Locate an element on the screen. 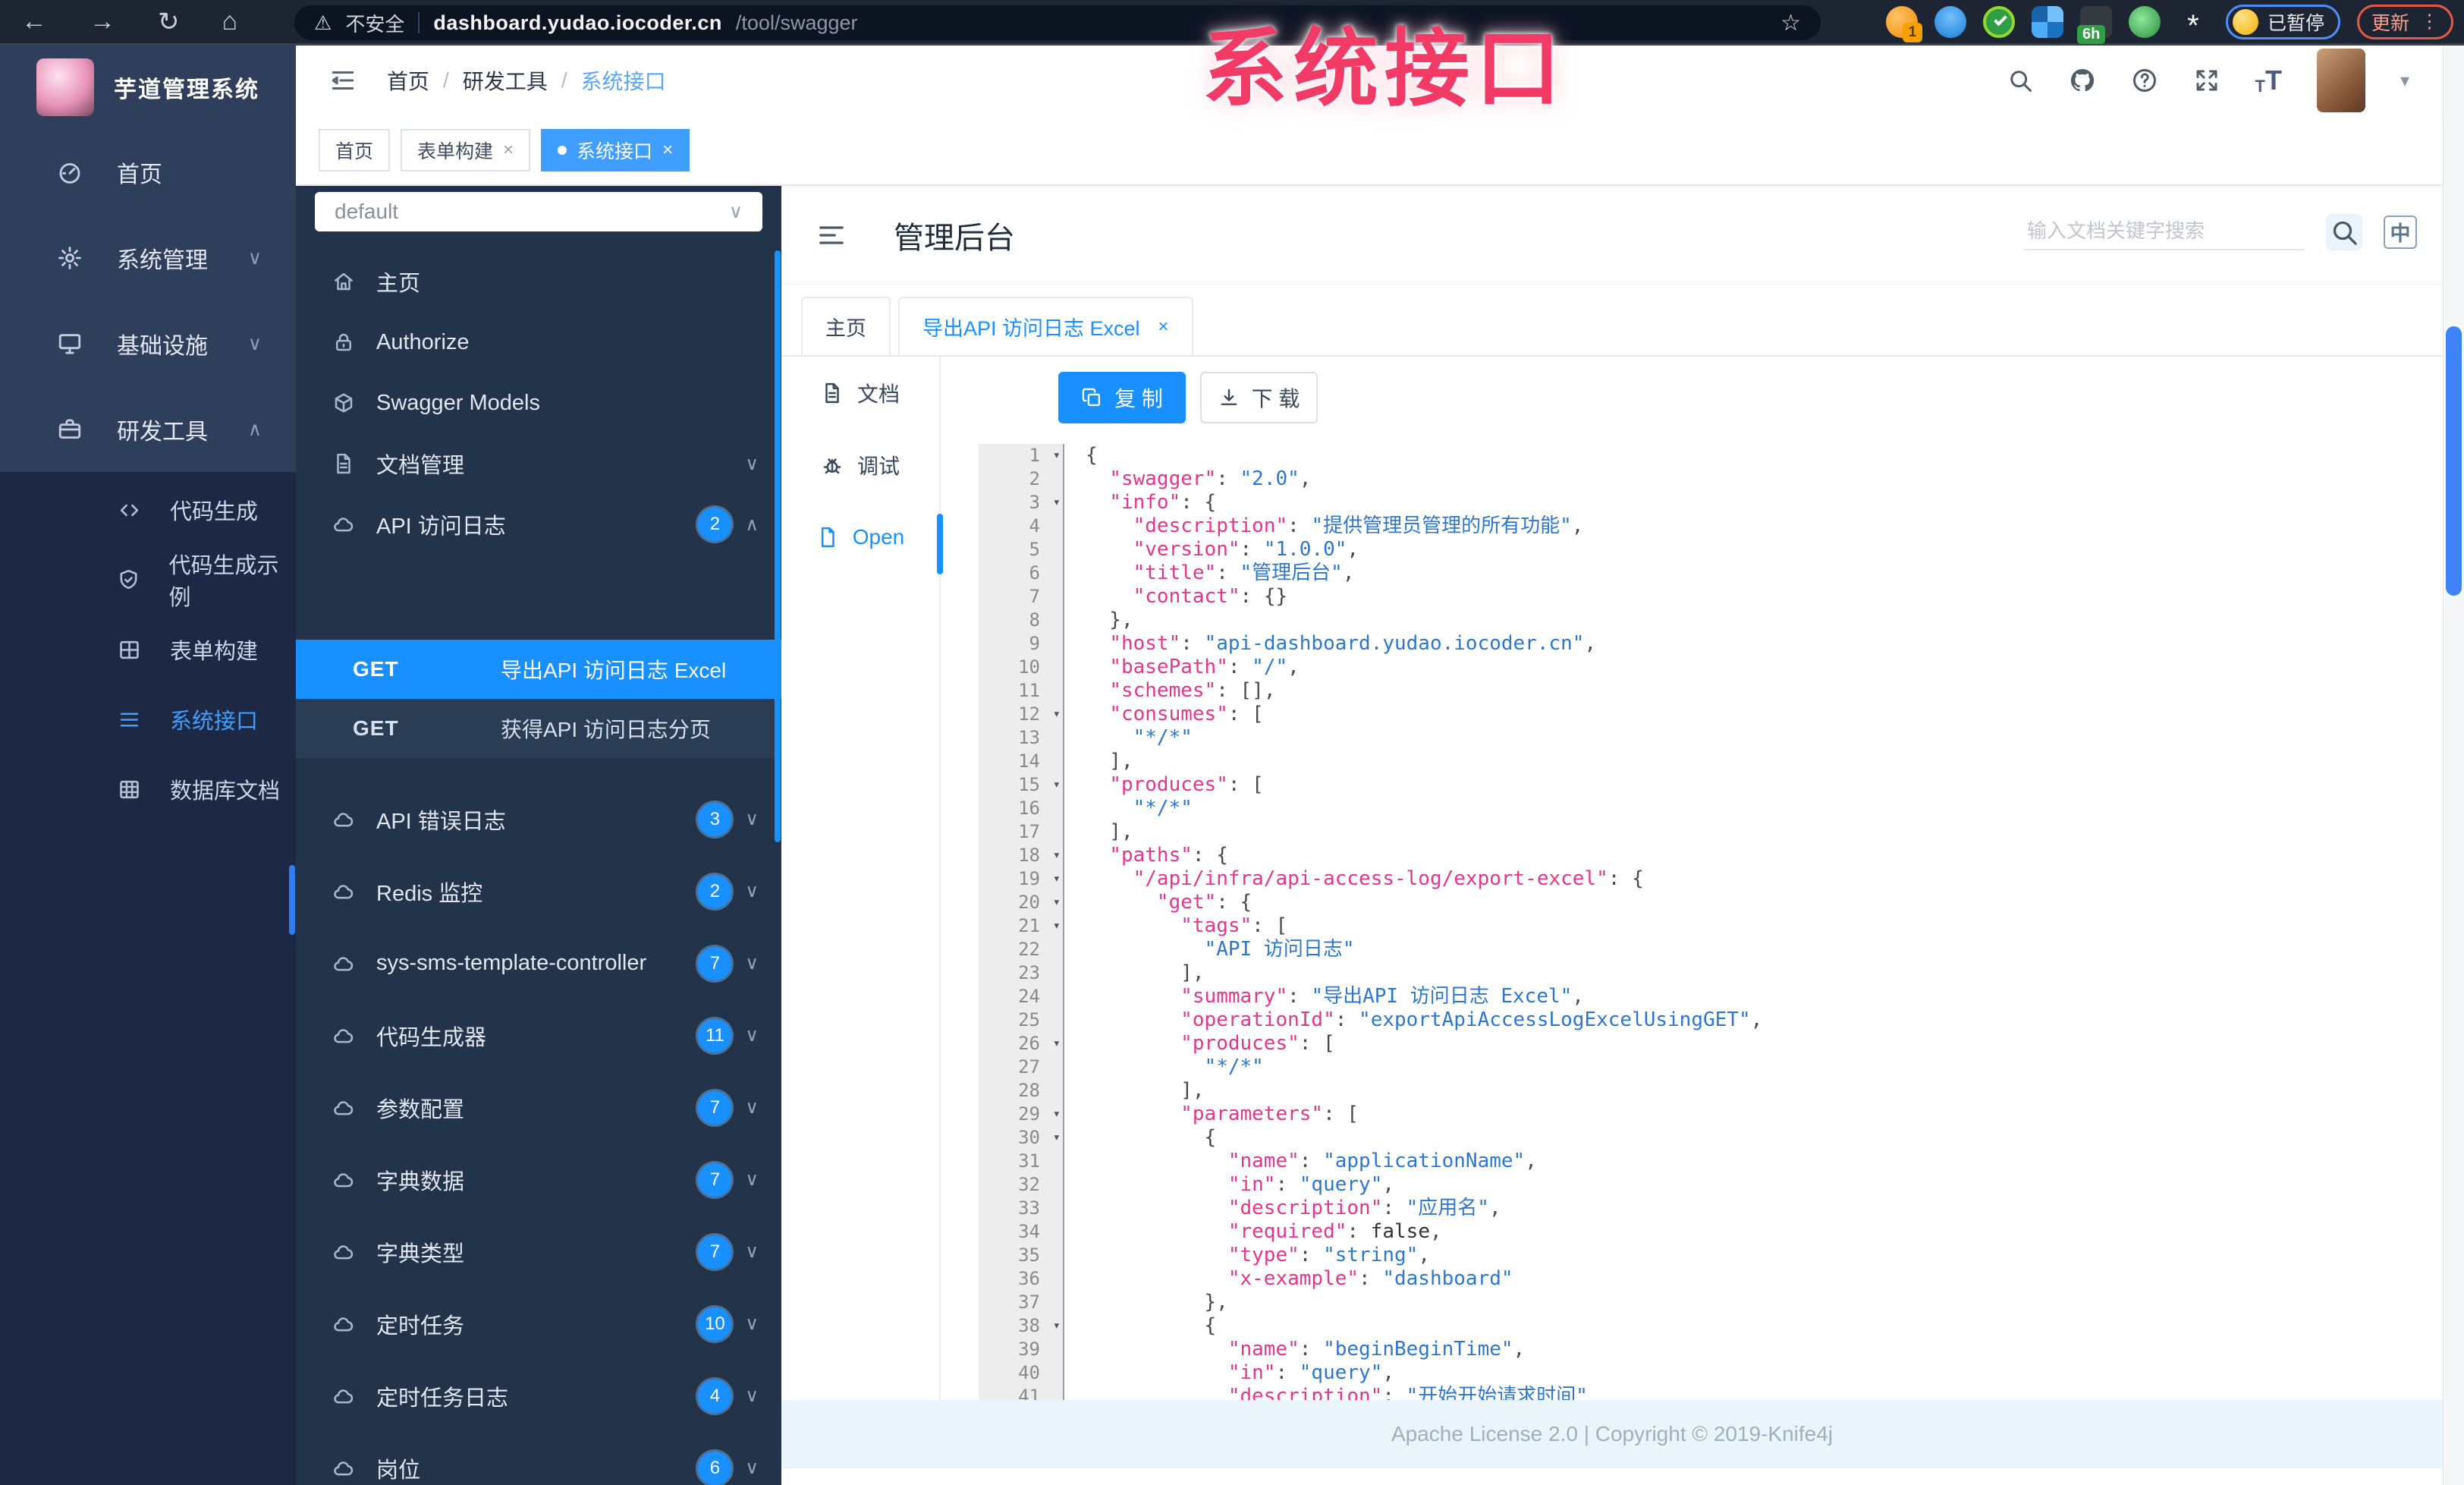 This screenshot has width=2464, height=1485. swagger-group-scheduled-task-log: 定时任务日志 4 ∨ is located at coordinates (538, 1396).